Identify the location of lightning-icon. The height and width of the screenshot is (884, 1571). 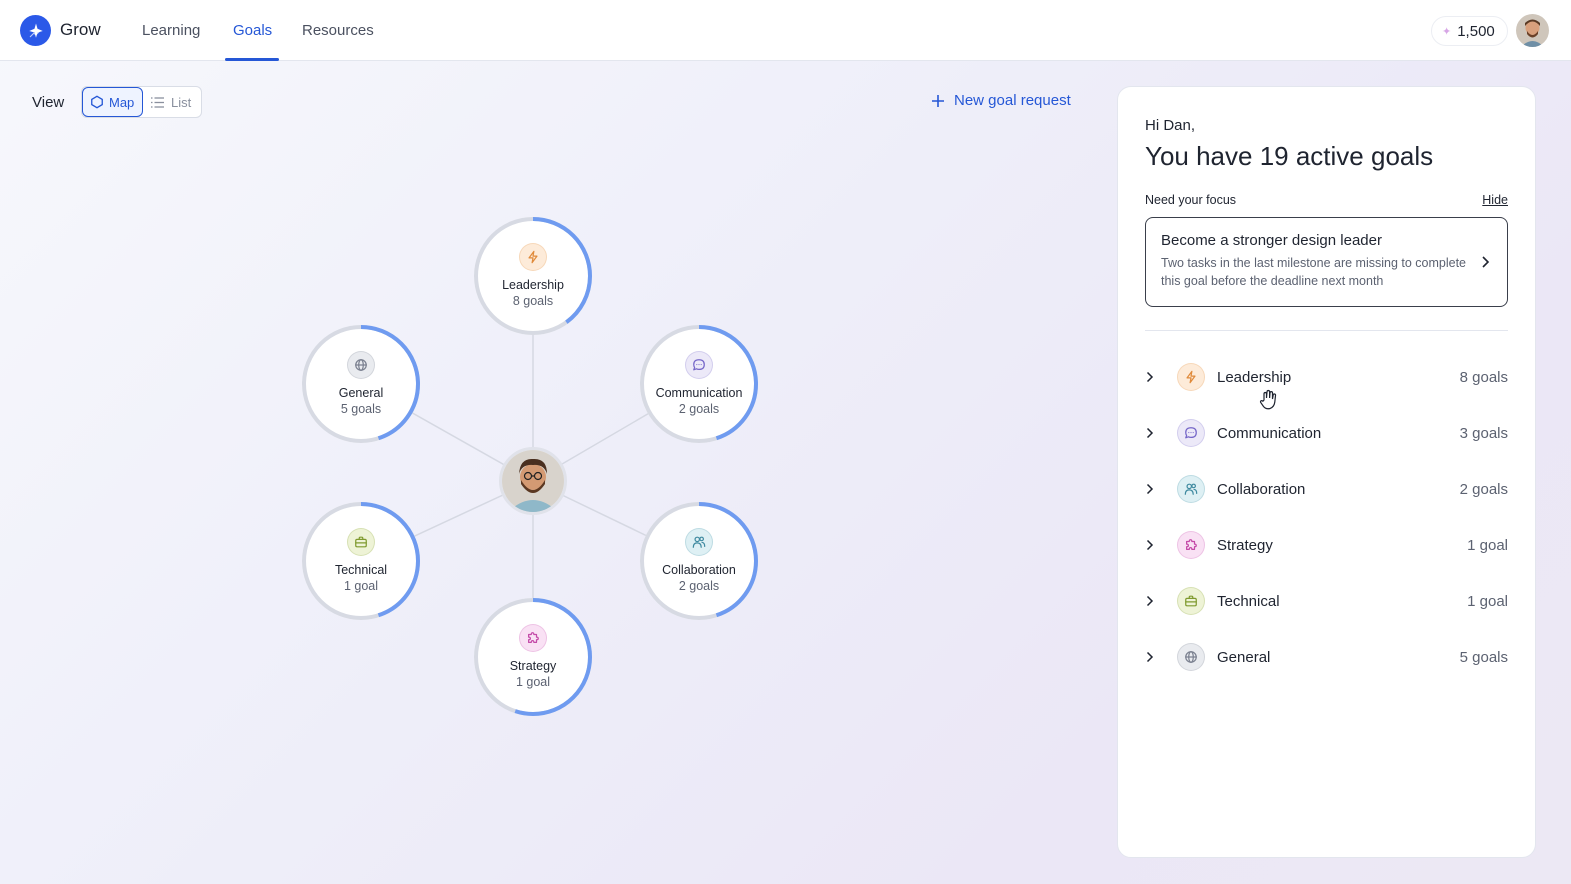
(1191, 377).